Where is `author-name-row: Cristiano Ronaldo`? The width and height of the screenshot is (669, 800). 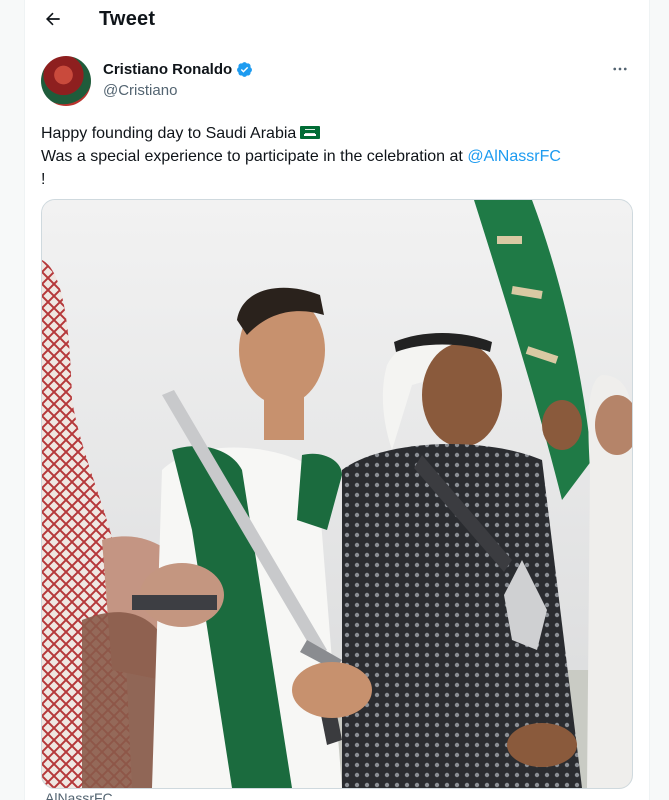
author-name-row: Cristiano Ronaldo is located at coordinates (178, 69).